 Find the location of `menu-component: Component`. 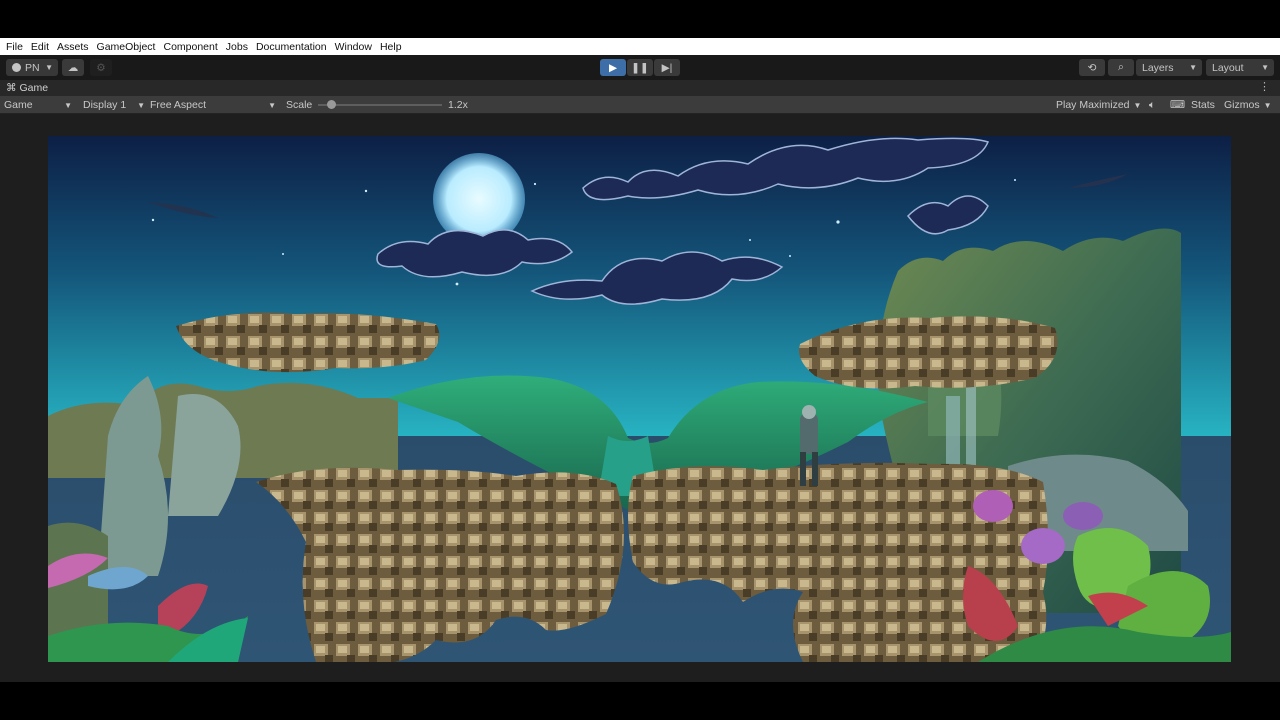

menu-component: Component is located at coordinates (190, 47).